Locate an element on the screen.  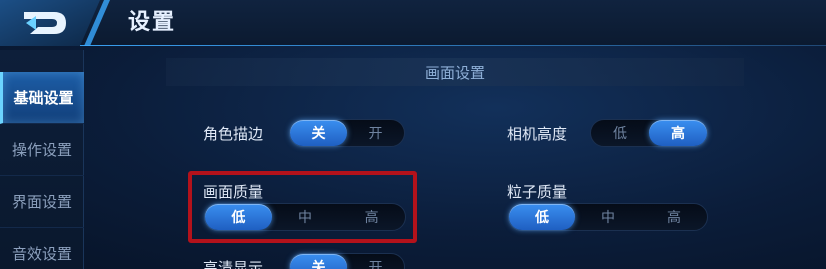
header-divider is located at coordinates (453, 45).